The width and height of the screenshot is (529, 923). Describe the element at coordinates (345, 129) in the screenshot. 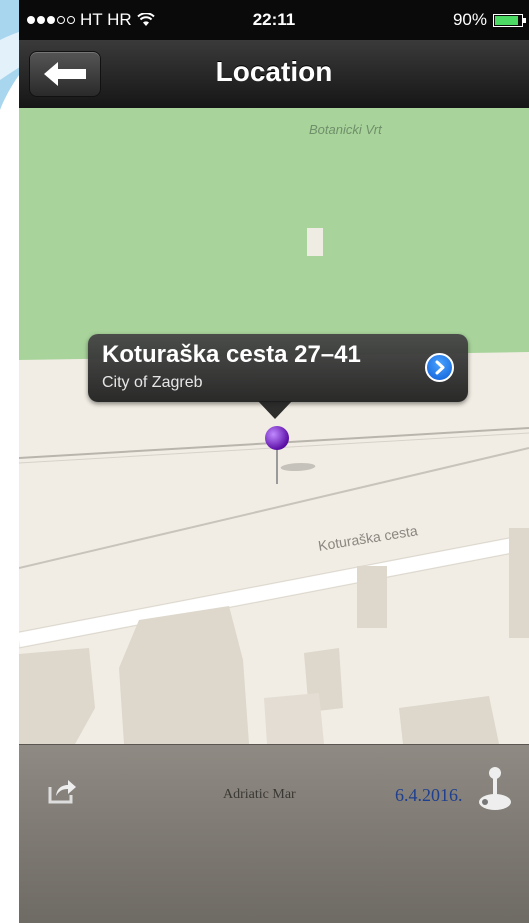

I see `poi-label: Botanicki Vrt` at that location.